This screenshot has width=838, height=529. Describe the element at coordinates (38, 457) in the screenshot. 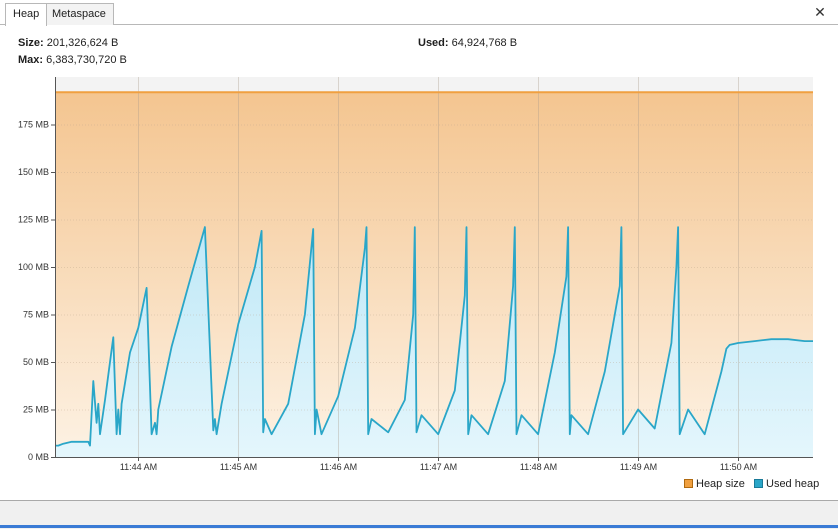

I see `y-tick-label: 0 MB` at that location.